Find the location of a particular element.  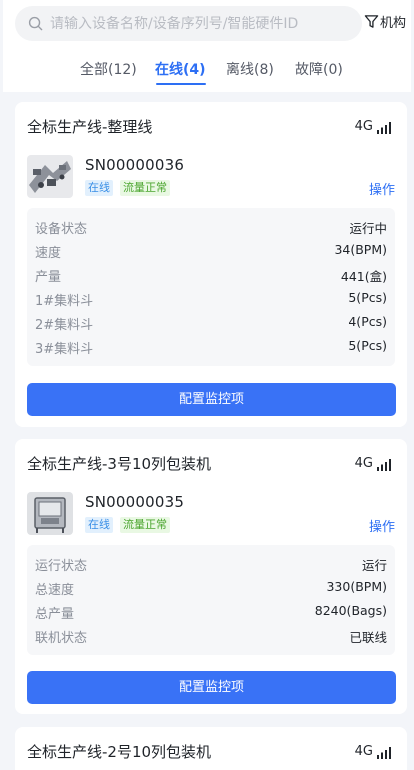

metric-row: 1#集料斗 5(Pcs) is located at coordinates (211, 300).